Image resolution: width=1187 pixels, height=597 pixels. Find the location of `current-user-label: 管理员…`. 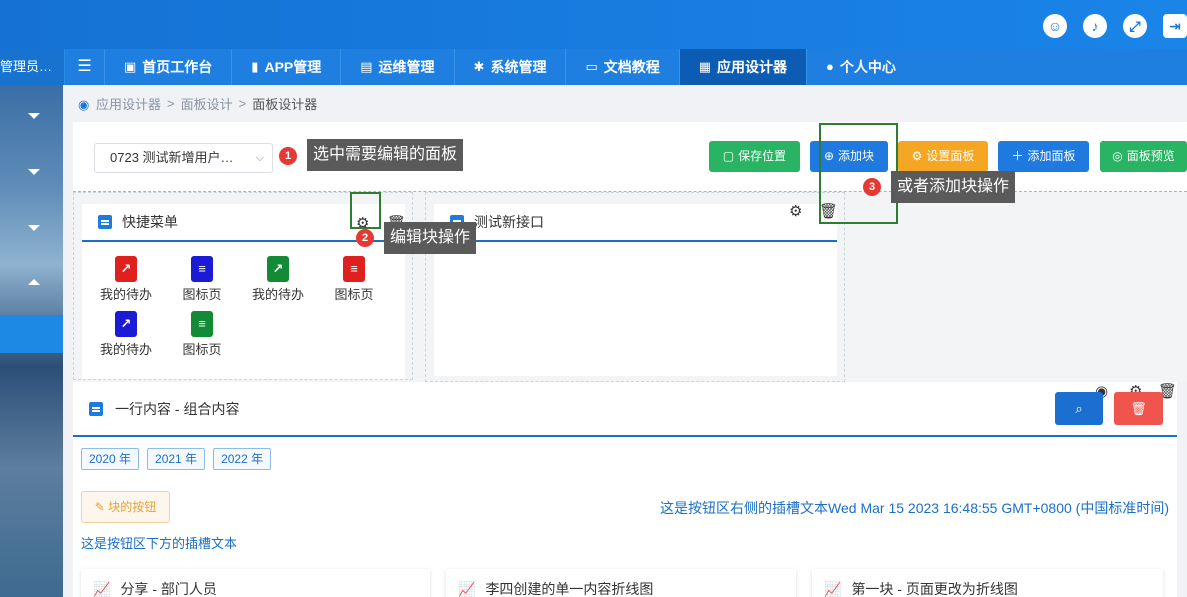

current-user-label: 管理员… is located at coordinates (32, 67).